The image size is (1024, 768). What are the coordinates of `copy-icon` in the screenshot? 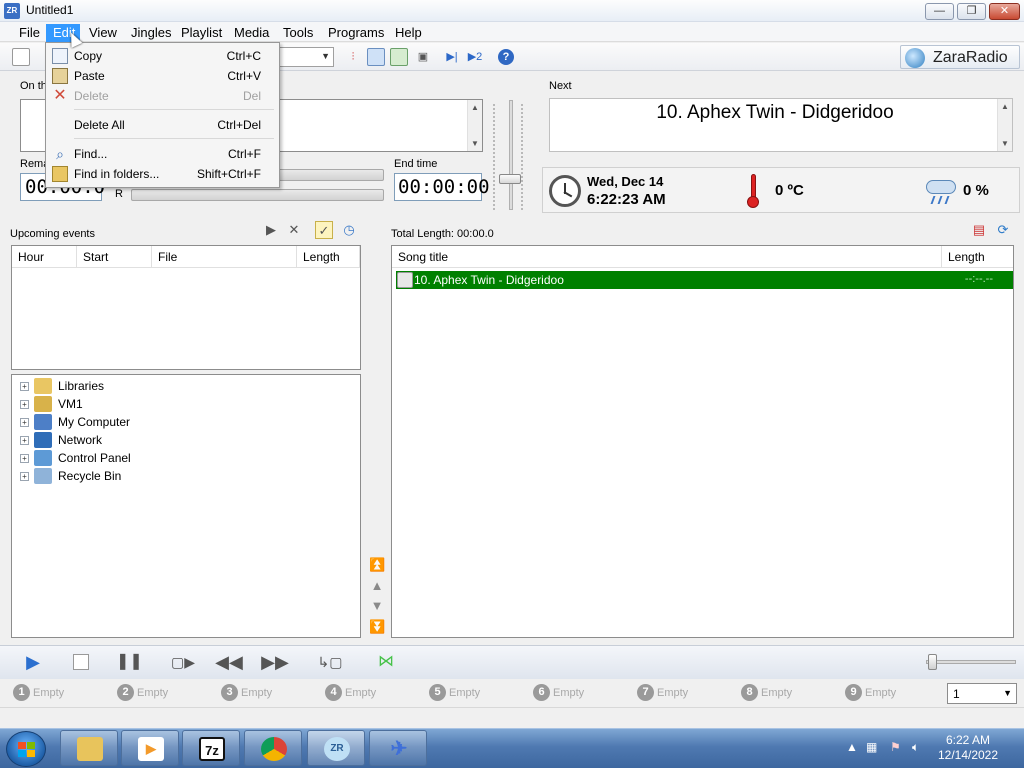 It's located at (60, 56).